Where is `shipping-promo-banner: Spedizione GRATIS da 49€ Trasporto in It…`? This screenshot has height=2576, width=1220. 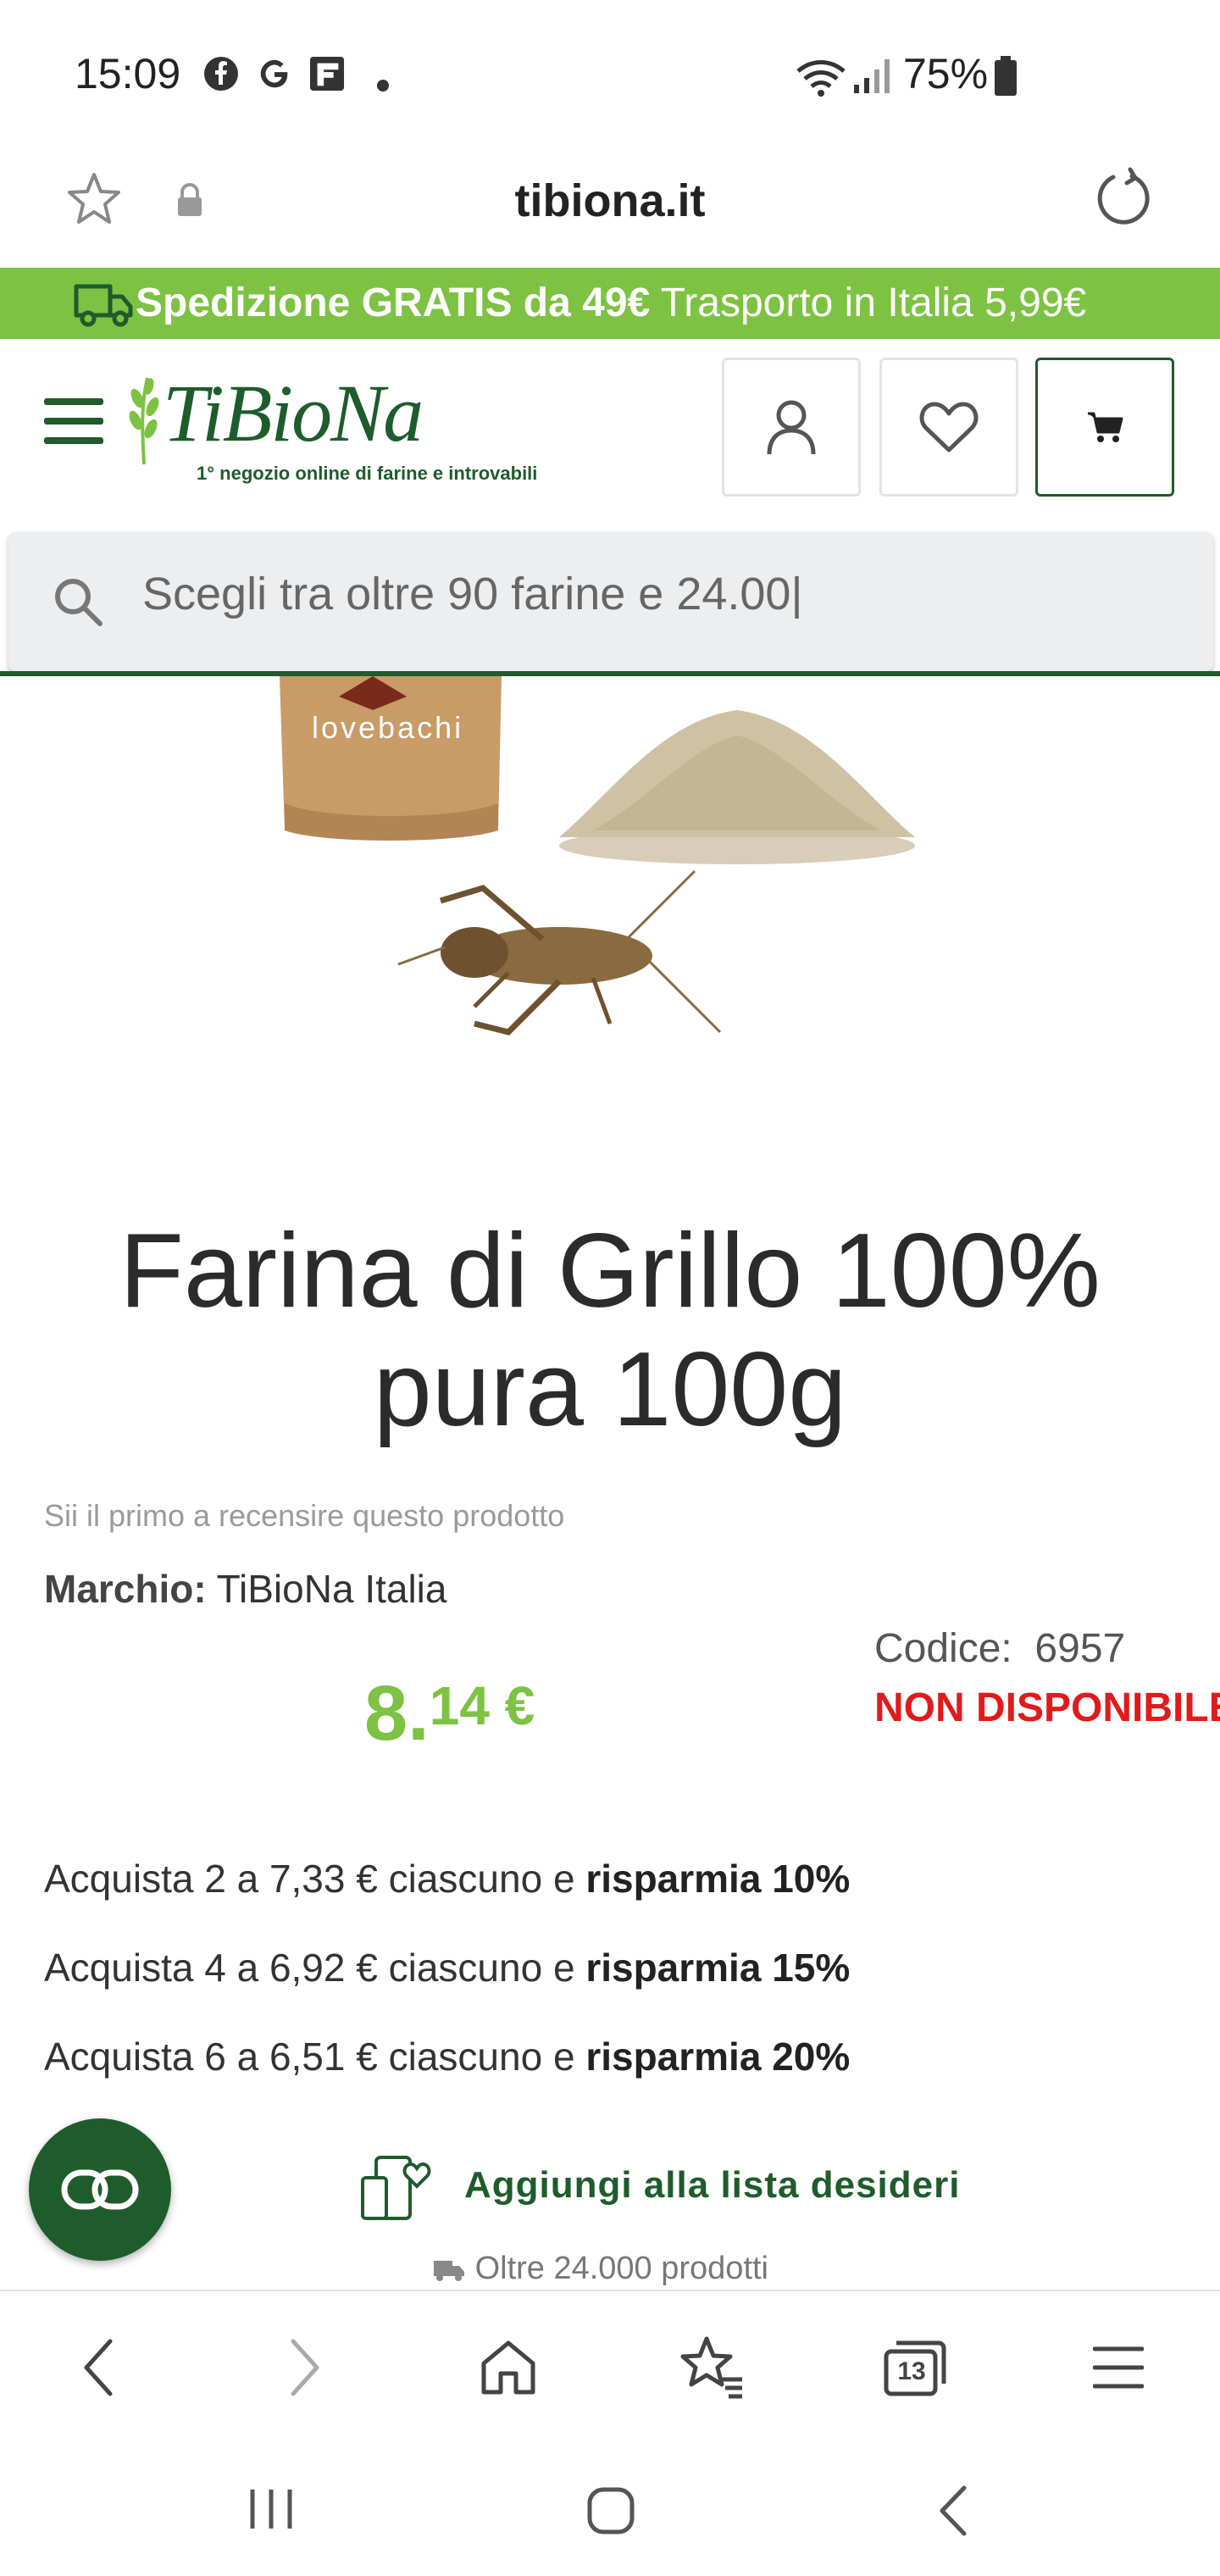 shipping-promo-banner: Spedizione GRATIS da 49€ Trasporto in It… is located at coordinates (610, 303).